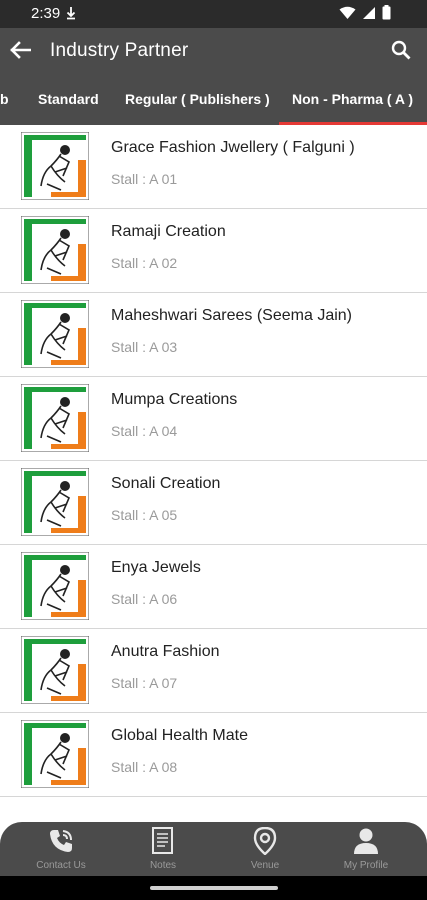  Describe the element at coordinates (144, 683) in the screenshot. I see `partner-stall: Stall : A 07` at that location.